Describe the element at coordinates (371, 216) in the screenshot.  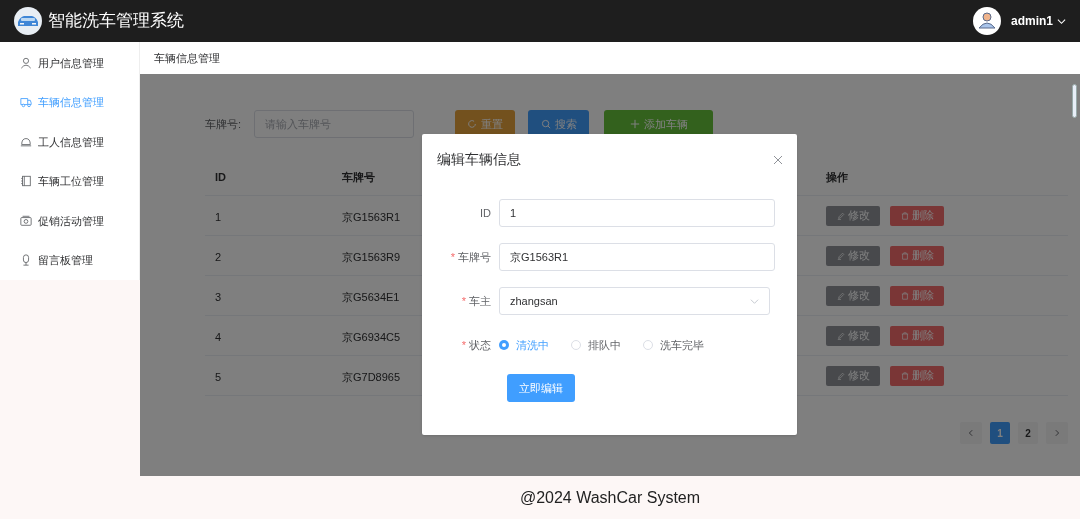
I see `table-cell: 京G1563R1` at that location.